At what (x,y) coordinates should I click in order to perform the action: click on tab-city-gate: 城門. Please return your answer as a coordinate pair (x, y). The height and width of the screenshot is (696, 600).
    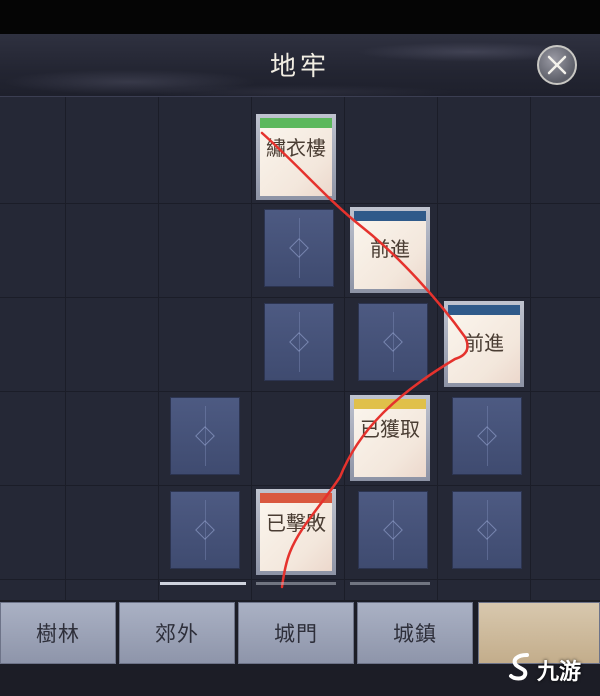
    Looking at the image, I should click on (296, 633).